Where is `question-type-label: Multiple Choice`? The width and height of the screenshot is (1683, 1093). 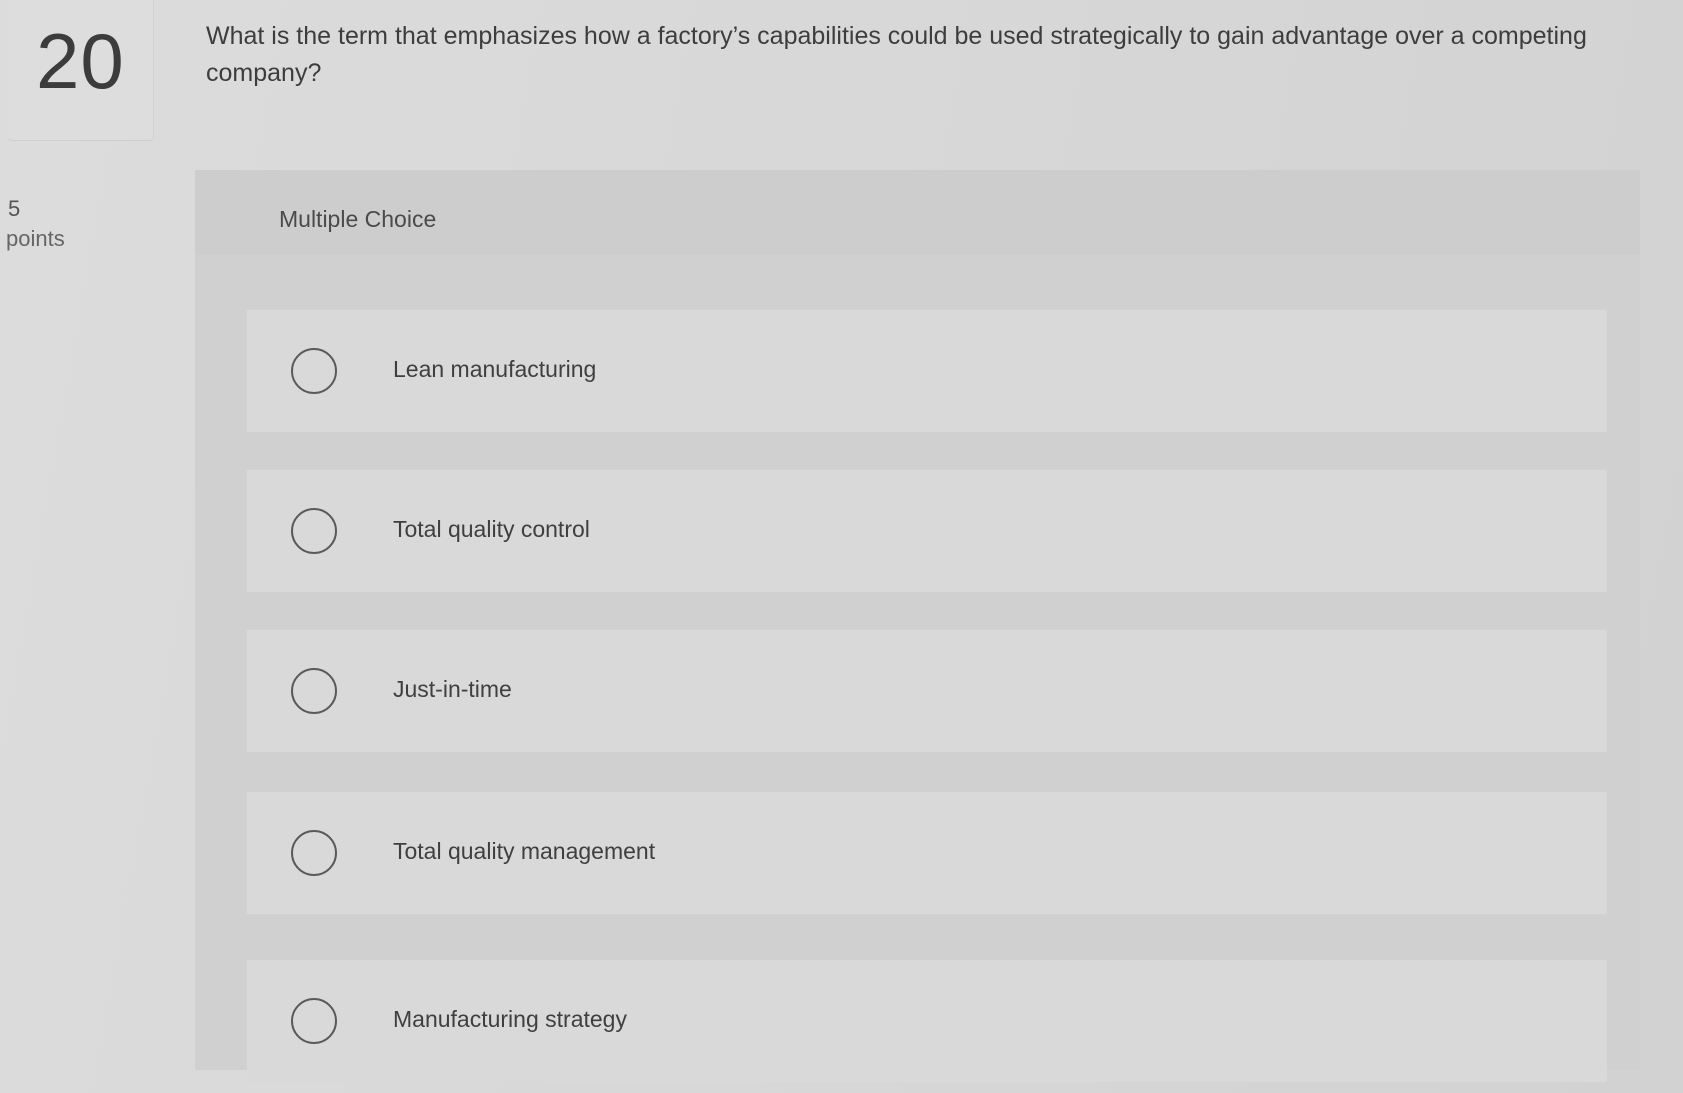
question-type-label: Multiple Choice is located at coordinates (358, 219).